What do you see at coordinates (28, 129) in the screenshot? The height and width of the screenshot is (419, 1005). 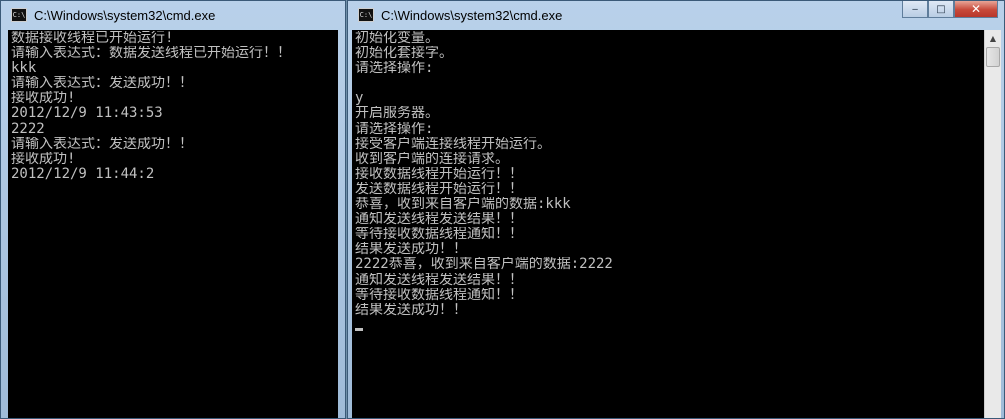 I see `console-line: 2222` at bounding box center [28, 129].